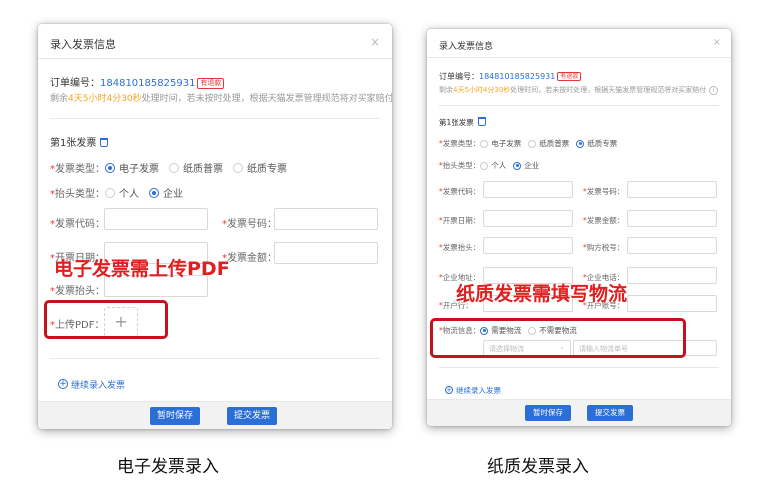  Describe the element at coordinates (478, 390) in the screenshot. I see `add-invoice-text: 继续录入发票` at that location.